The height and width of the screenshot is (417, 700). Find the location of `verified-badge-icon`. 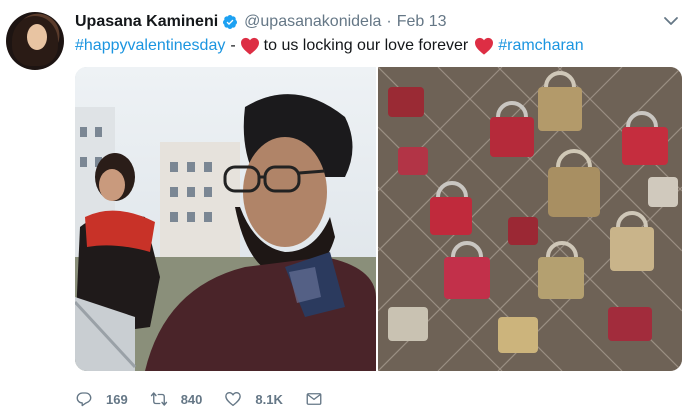

verified-badge-icon is located at coordinates (230, 22).